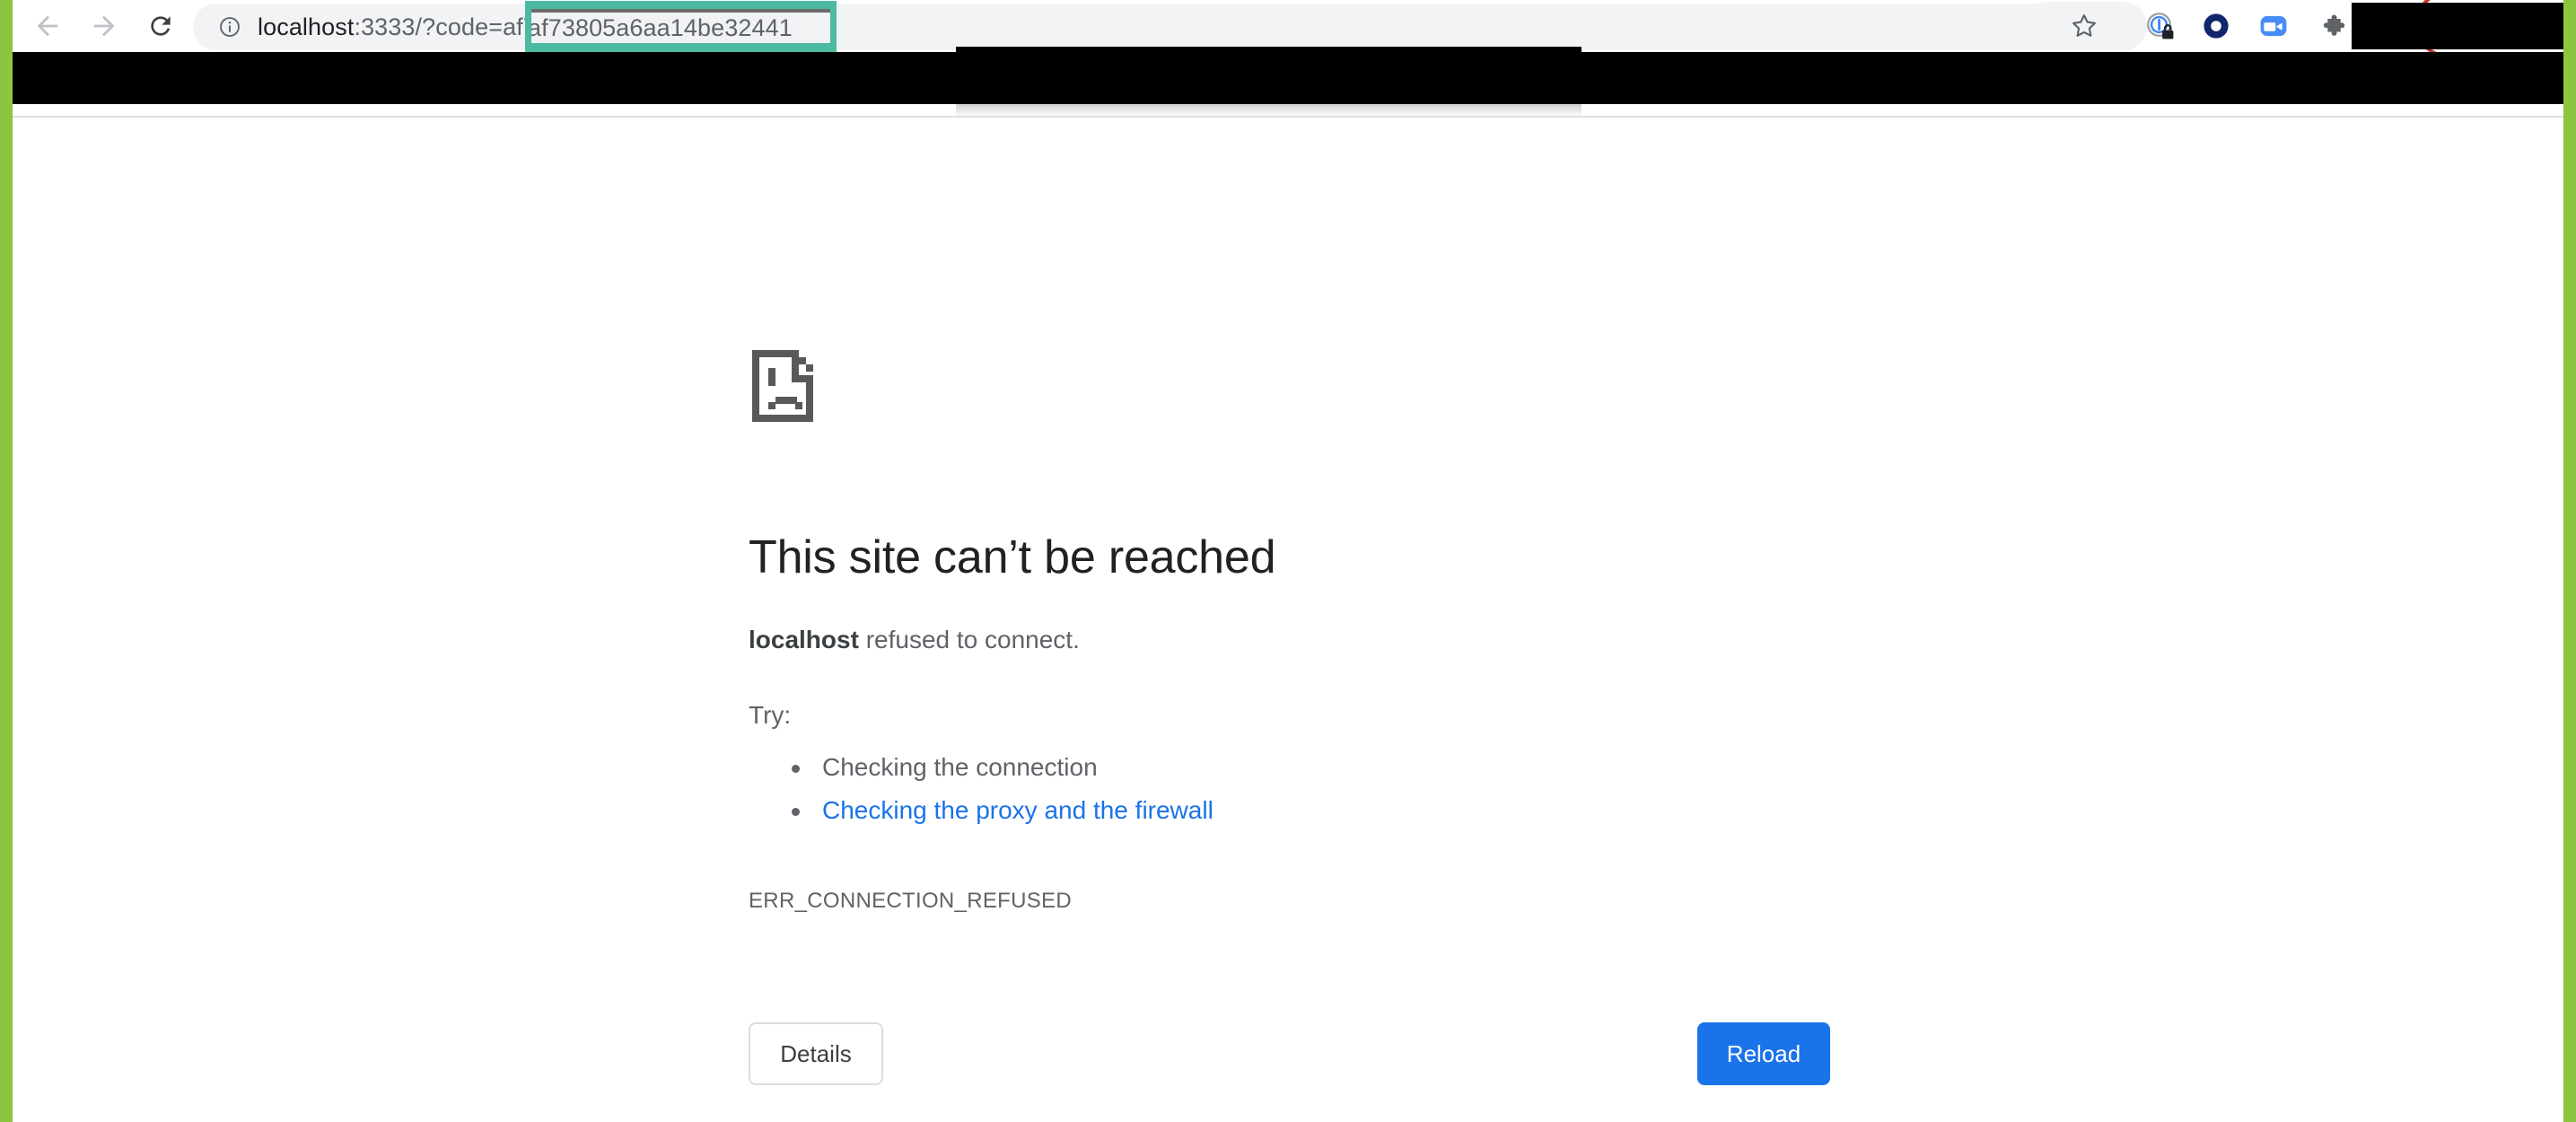  What do you see at coordinates (1422, 390) in the screenshot?
I see `sad-page-icon` at bounding box center [1422, 390].